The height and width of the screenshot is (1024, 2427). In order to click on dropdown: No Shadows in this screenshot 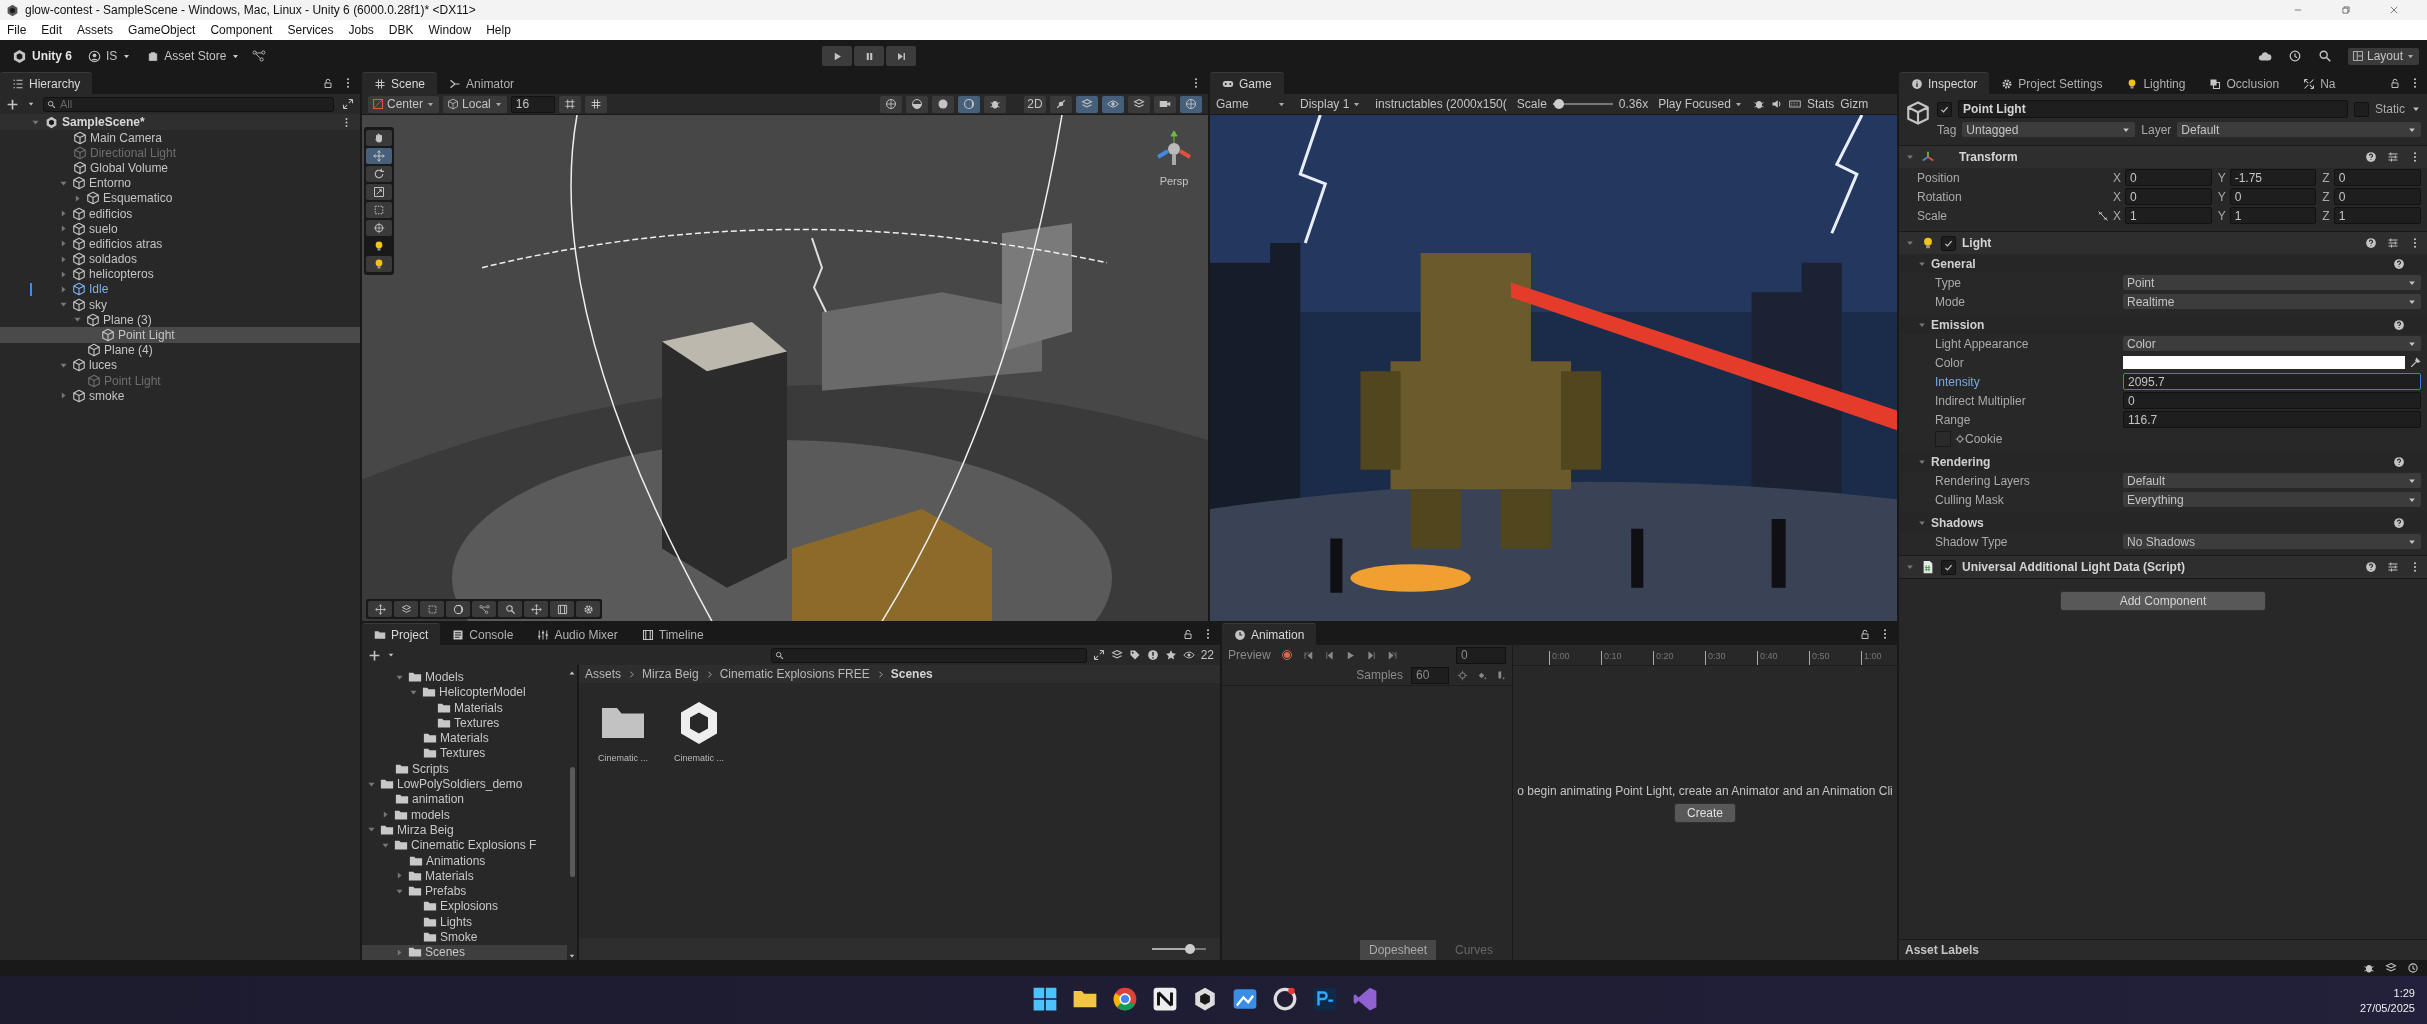, I will do `click(2272, 541)`.